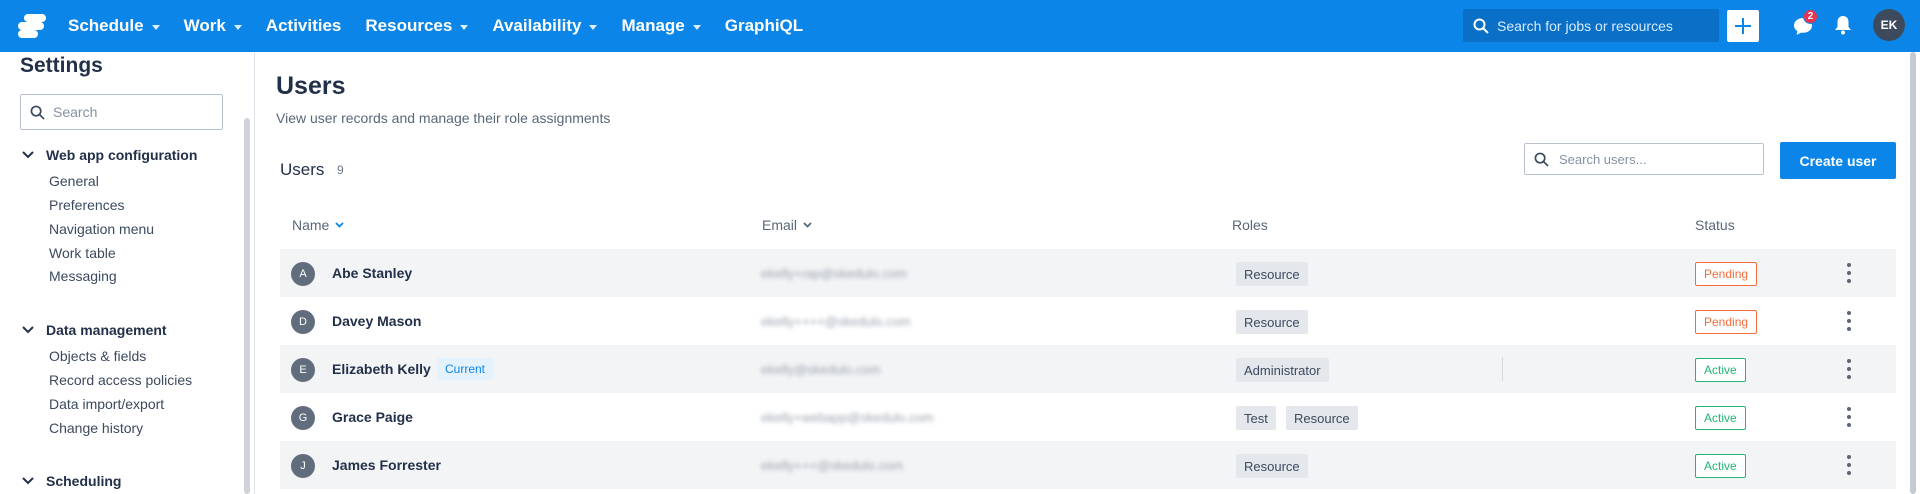 The height and width of the screenshot is (494, 1920). I want to click on main-scrollbar, so click(1913, 273).